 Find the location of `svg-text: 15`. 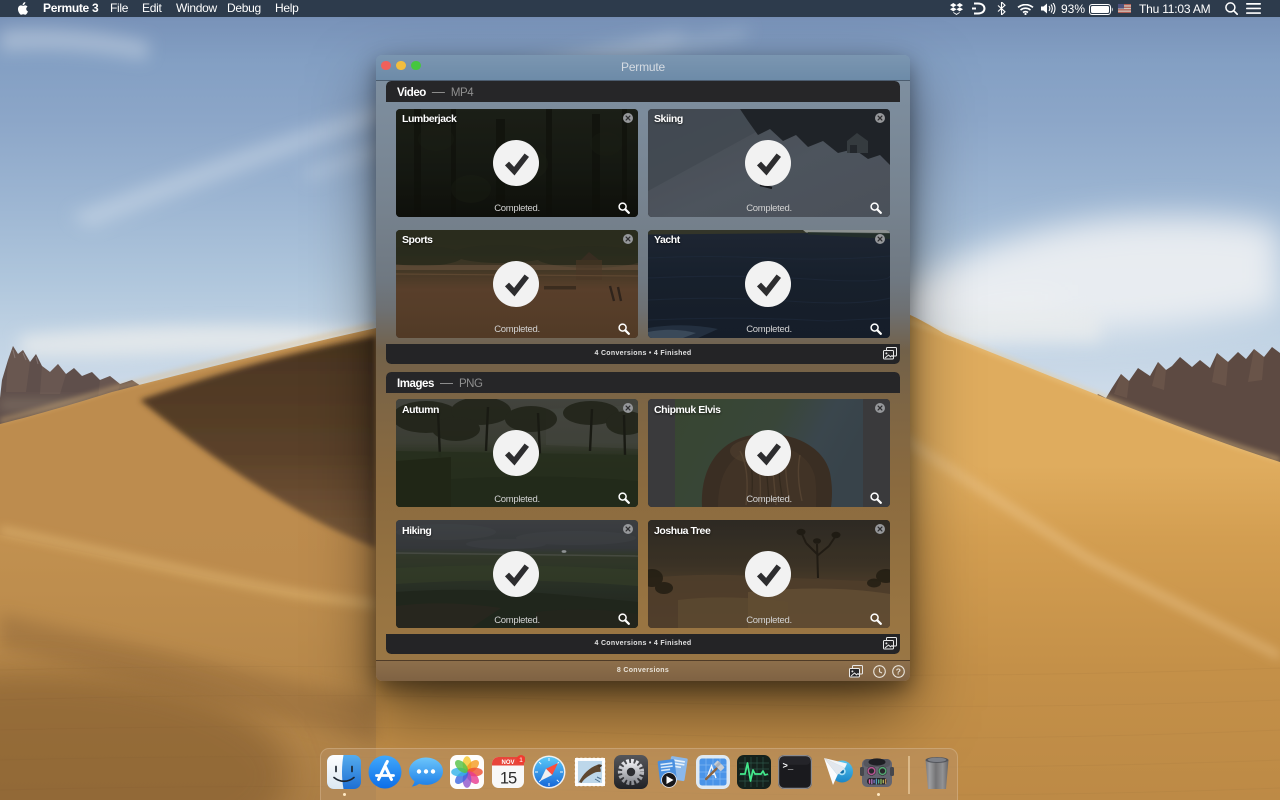

svg-text: 15 is located at coordinates (508, 779).